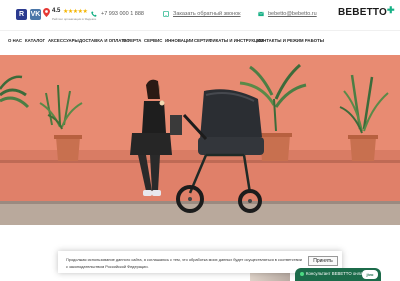 The width and height of the screenshot is (400, 281). I want to click on nav-innovations: ИННОВАЦИИ, so click(179, 40).